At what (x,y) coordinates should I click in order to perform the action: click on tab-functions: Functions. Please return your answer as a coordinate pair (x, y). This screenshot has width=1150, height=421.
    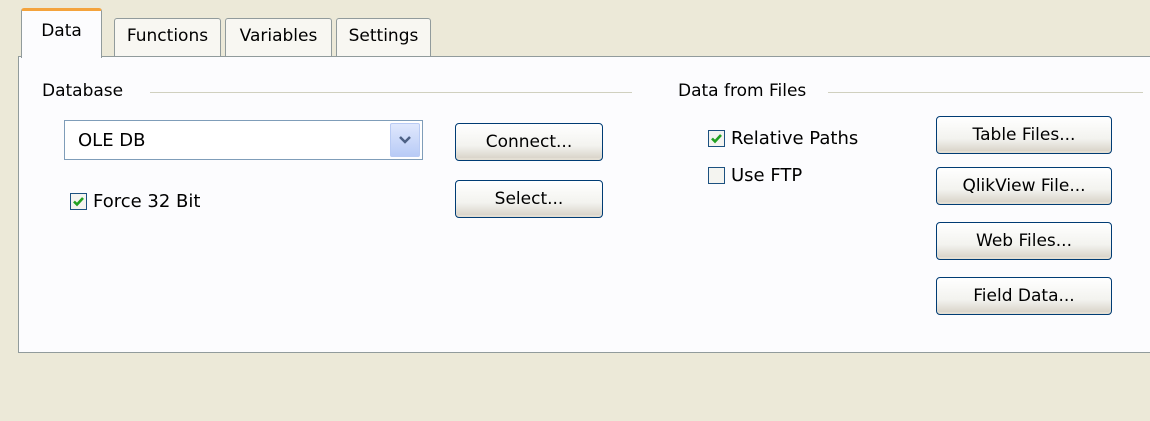
    Looking at the image, I should click on (167, 37).